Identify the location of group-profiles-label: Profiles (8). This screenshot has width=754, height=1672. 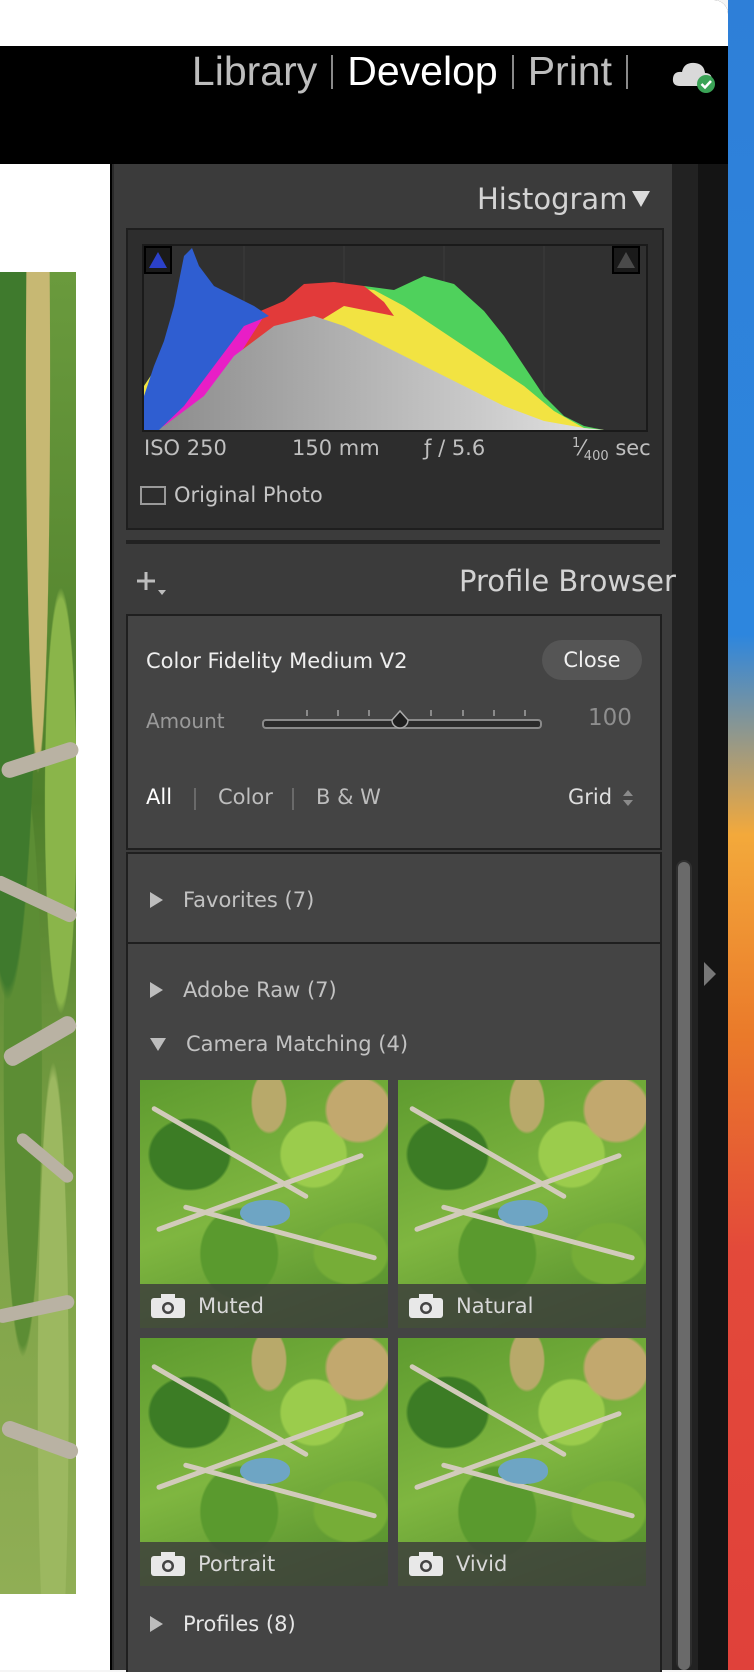
(239, 1624).